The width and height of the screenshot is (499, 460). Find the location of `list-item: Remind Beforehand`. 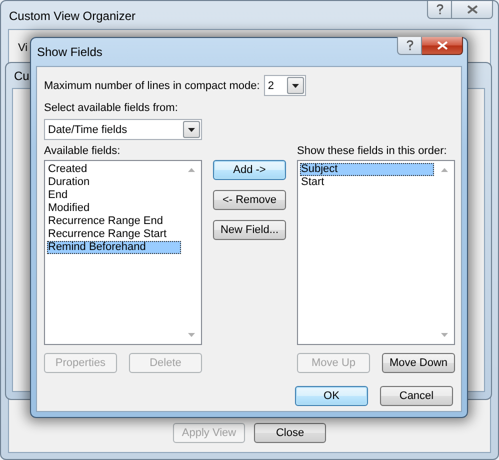

list-item: Remind Beforehand is located at coordinates (114, 247).